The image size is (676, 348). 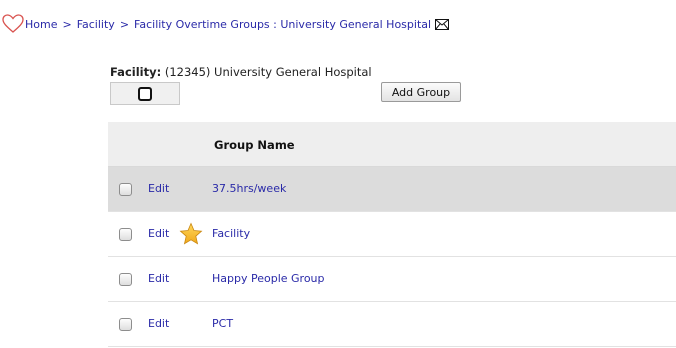 I want to click on column-header-group-name: Group Name, so click(x=254, y=145).